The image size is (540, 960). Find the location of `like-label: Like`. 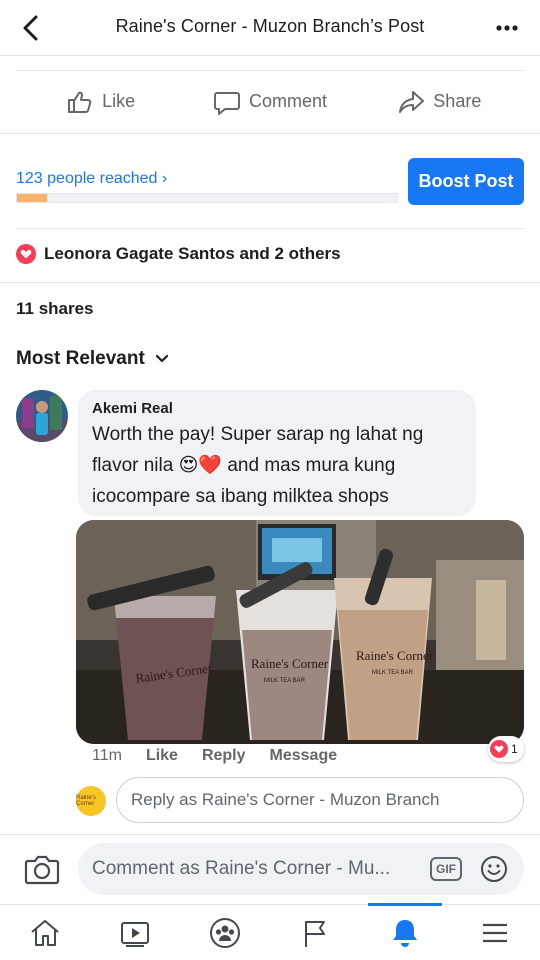

like-label: Like is located at coordinates (119, 101).